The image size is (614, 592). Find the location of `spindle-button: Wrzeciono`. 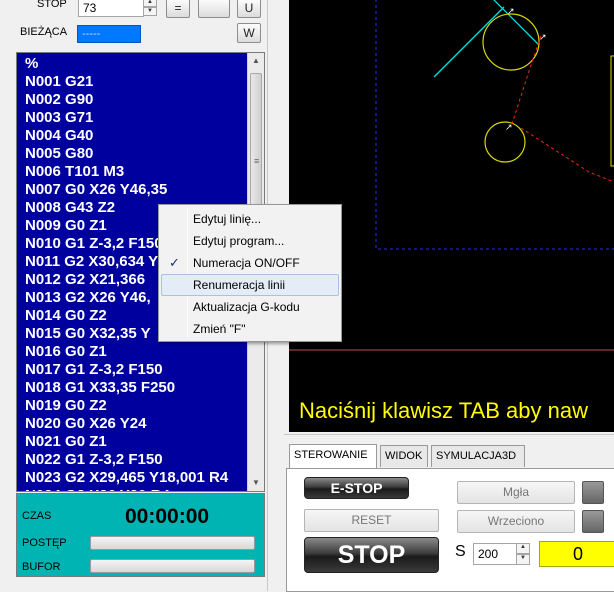

spindle-button: Wrzeciono is located at coordinates (516, 521).